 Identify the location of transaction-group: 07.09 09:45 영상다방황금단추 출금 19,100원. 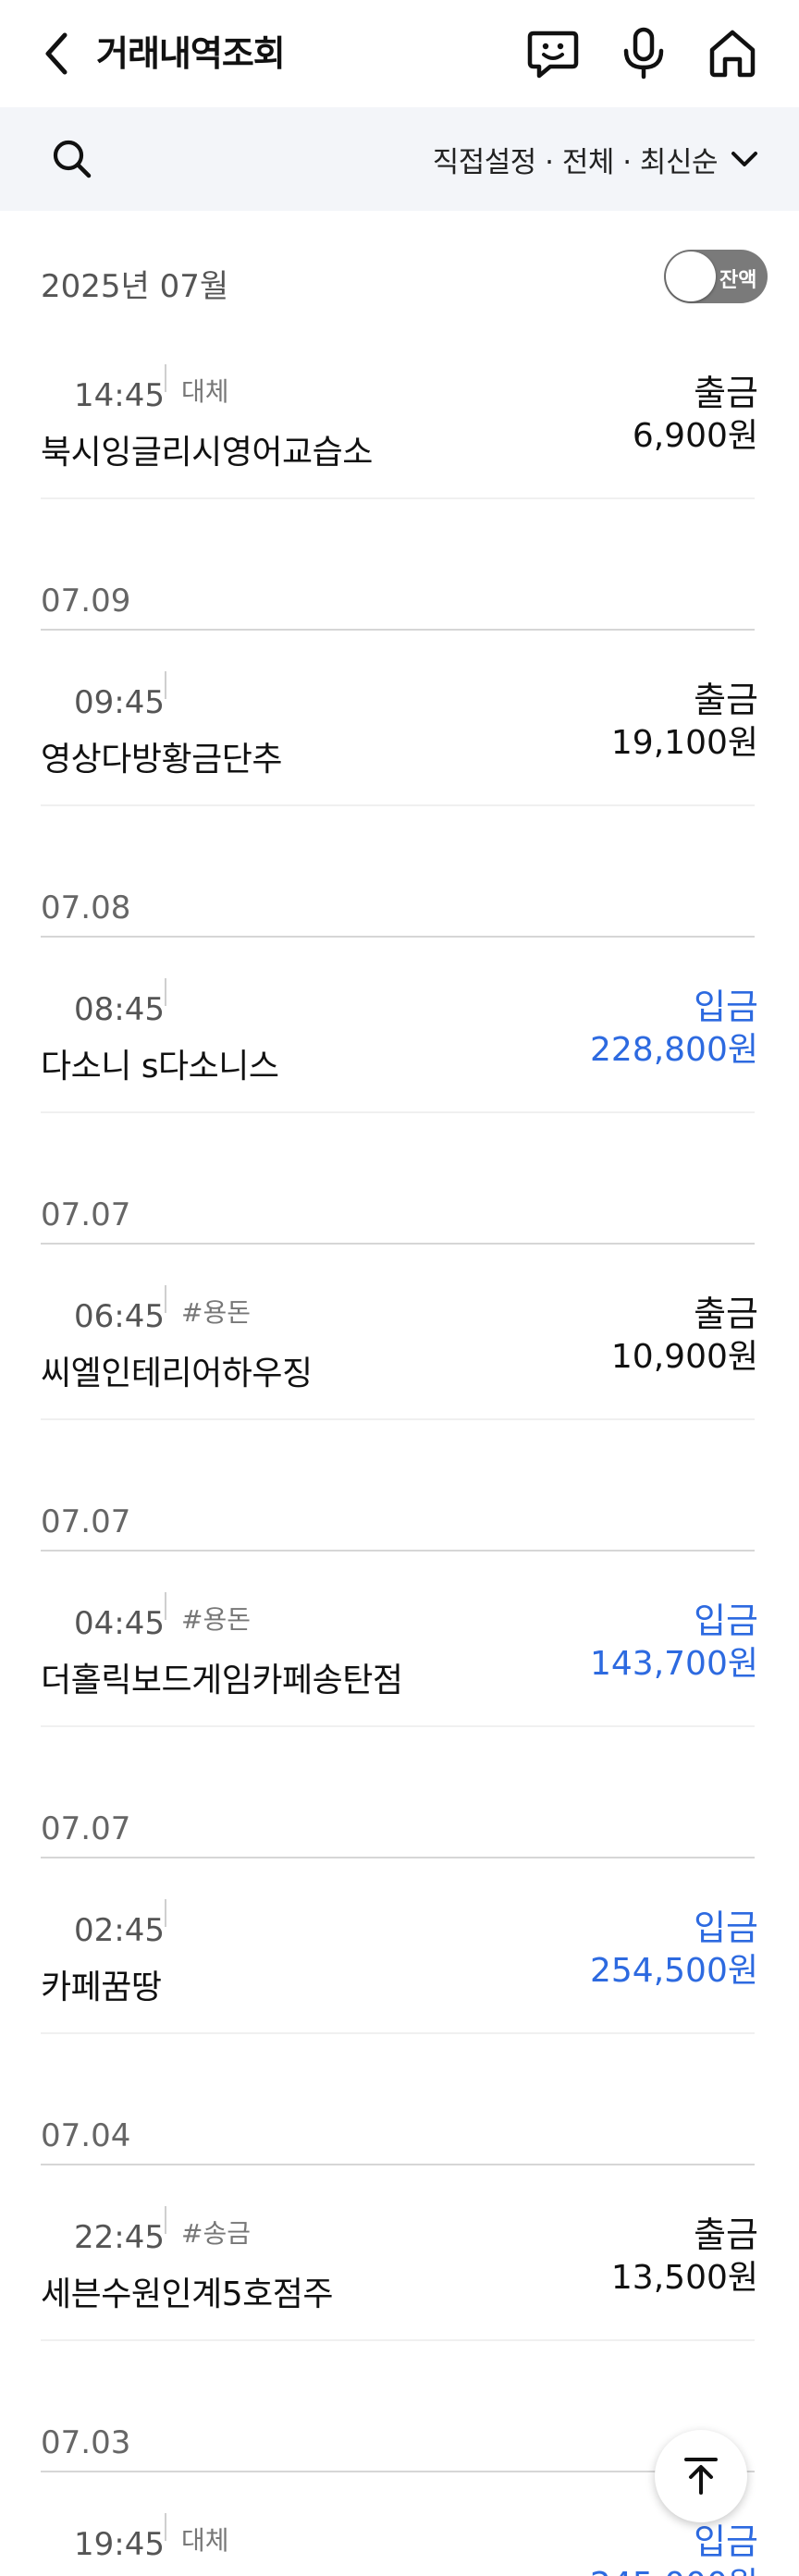
(399, 689).